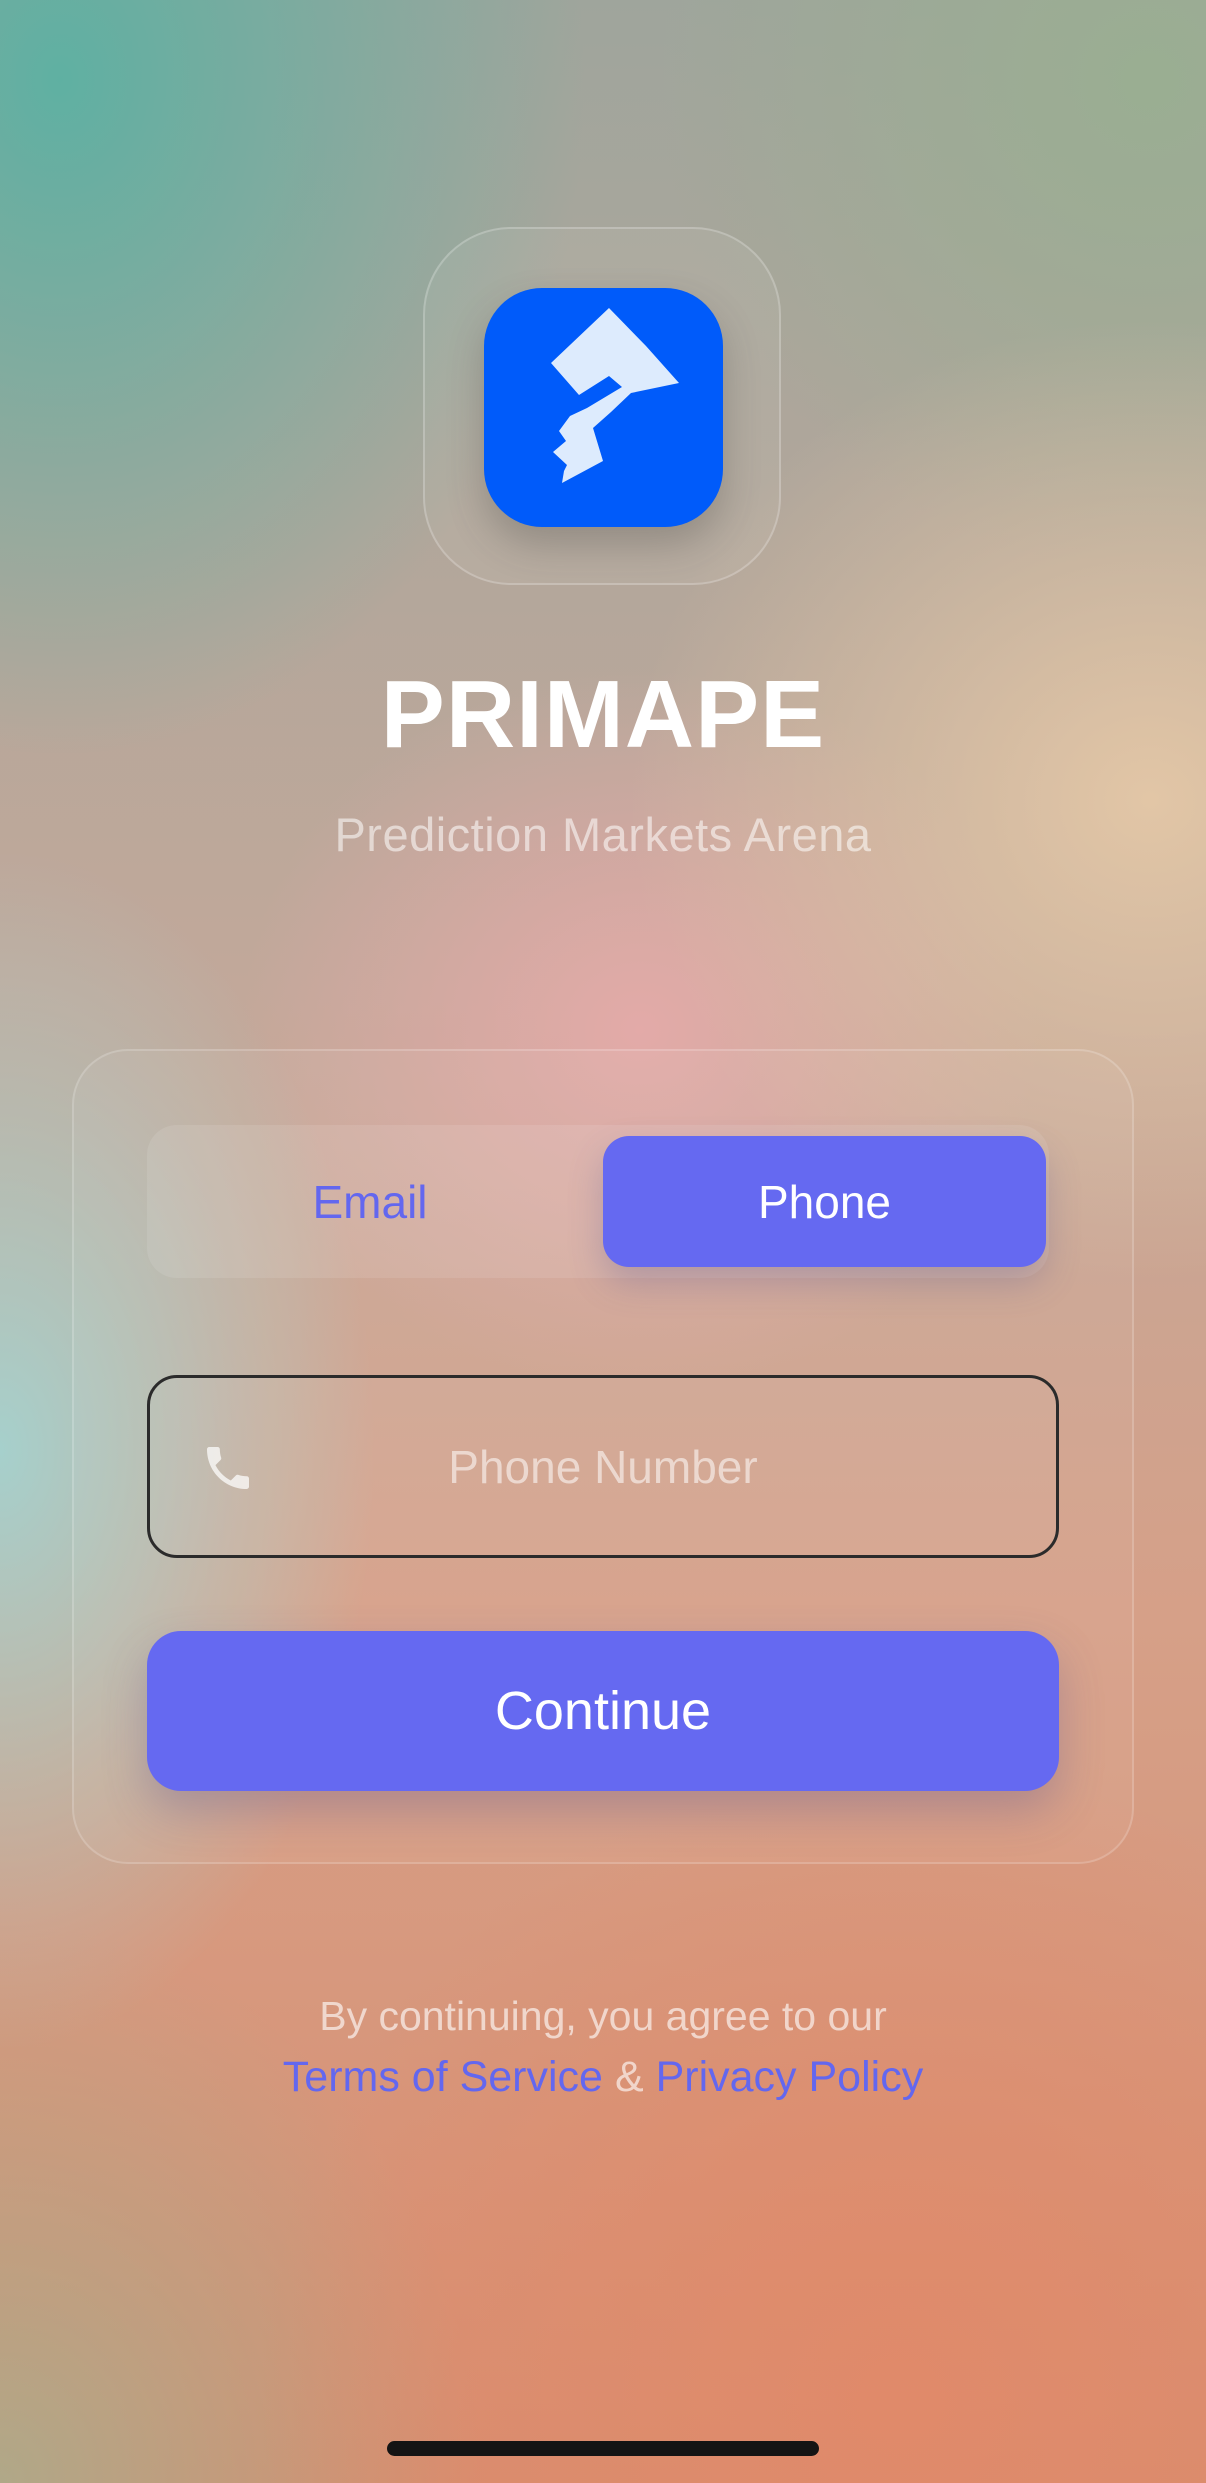  I want to click on app-tagline: Prediction Markets Arena, so click(603, 834).